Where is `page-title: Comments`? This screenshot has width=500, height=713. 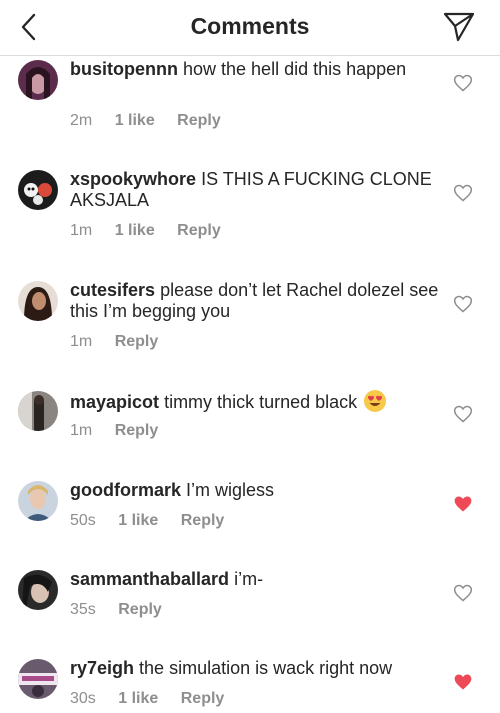
page-title: Comments is located at coordinates (250, 26).